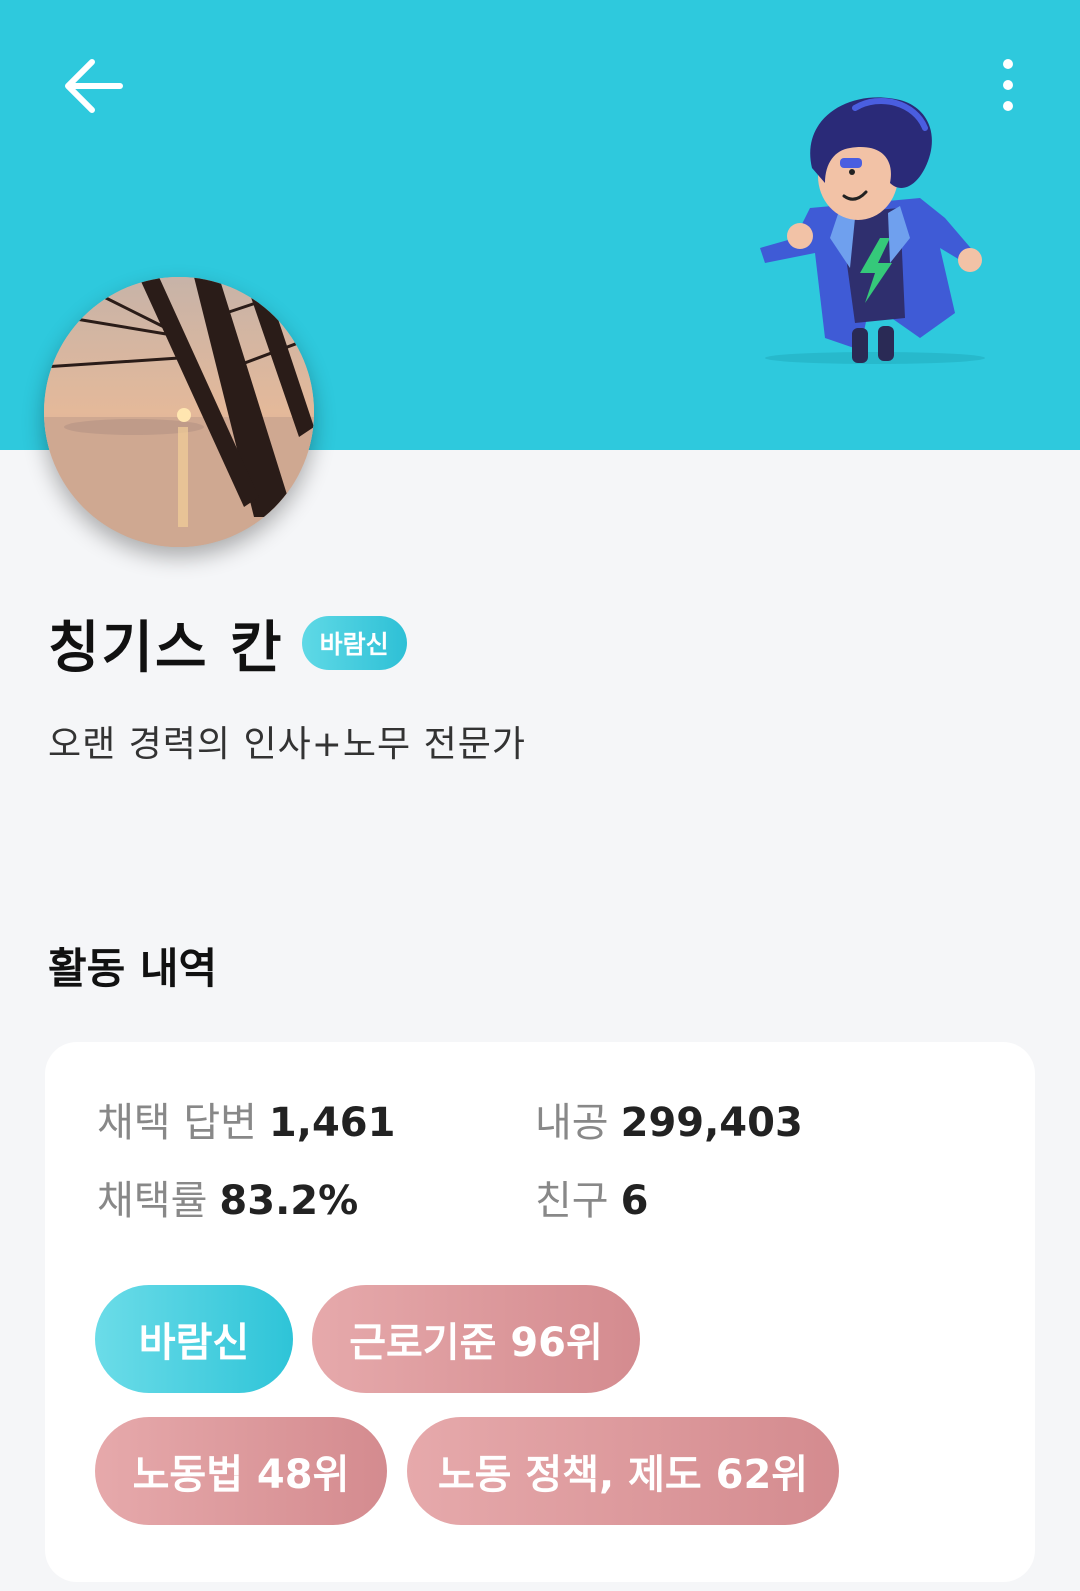 Image resolution: width=1080 pixels, height=1591 pixels. I want to click on profile-avatar, so click(179, 412).